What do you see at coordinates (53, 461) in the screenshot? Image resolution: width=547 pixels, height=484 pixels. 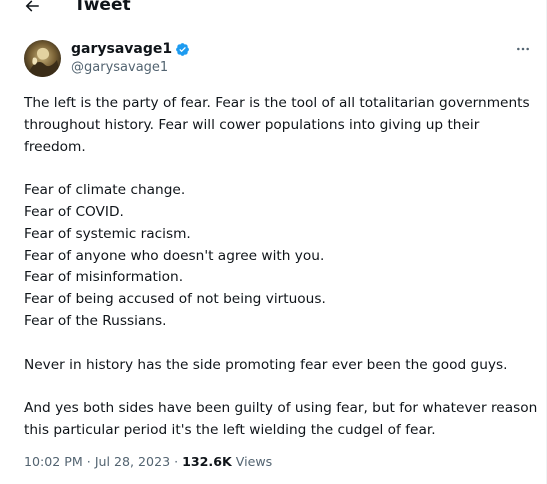 I see `tweet-time: 10:02 PM` at bounding box center [53, 461].